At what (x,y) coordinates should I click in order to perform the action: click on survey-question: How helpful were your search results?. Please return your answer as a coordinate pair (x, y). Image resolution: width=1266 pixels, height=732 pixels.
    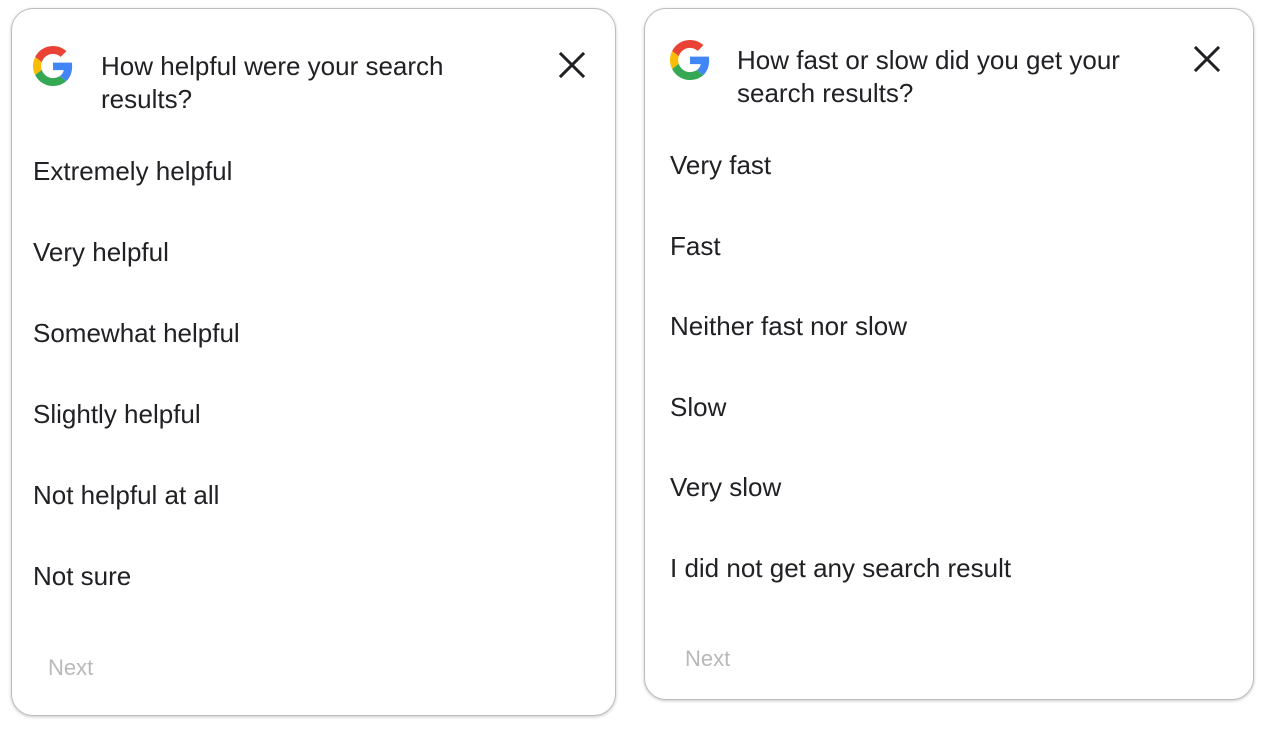
    Looking at the image, I should click on (272, 82).